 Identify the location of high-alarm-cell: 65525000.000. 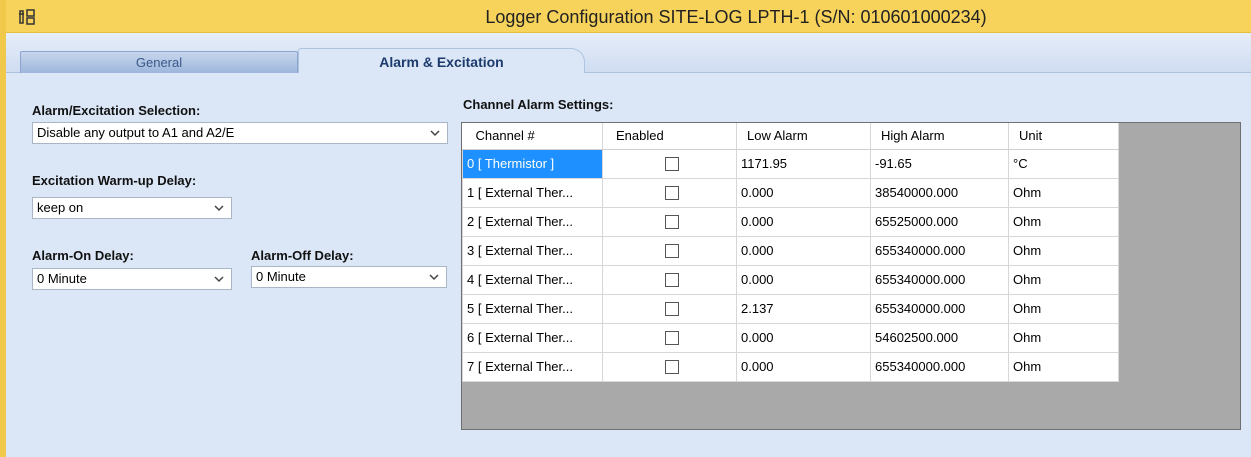
(939, 221).